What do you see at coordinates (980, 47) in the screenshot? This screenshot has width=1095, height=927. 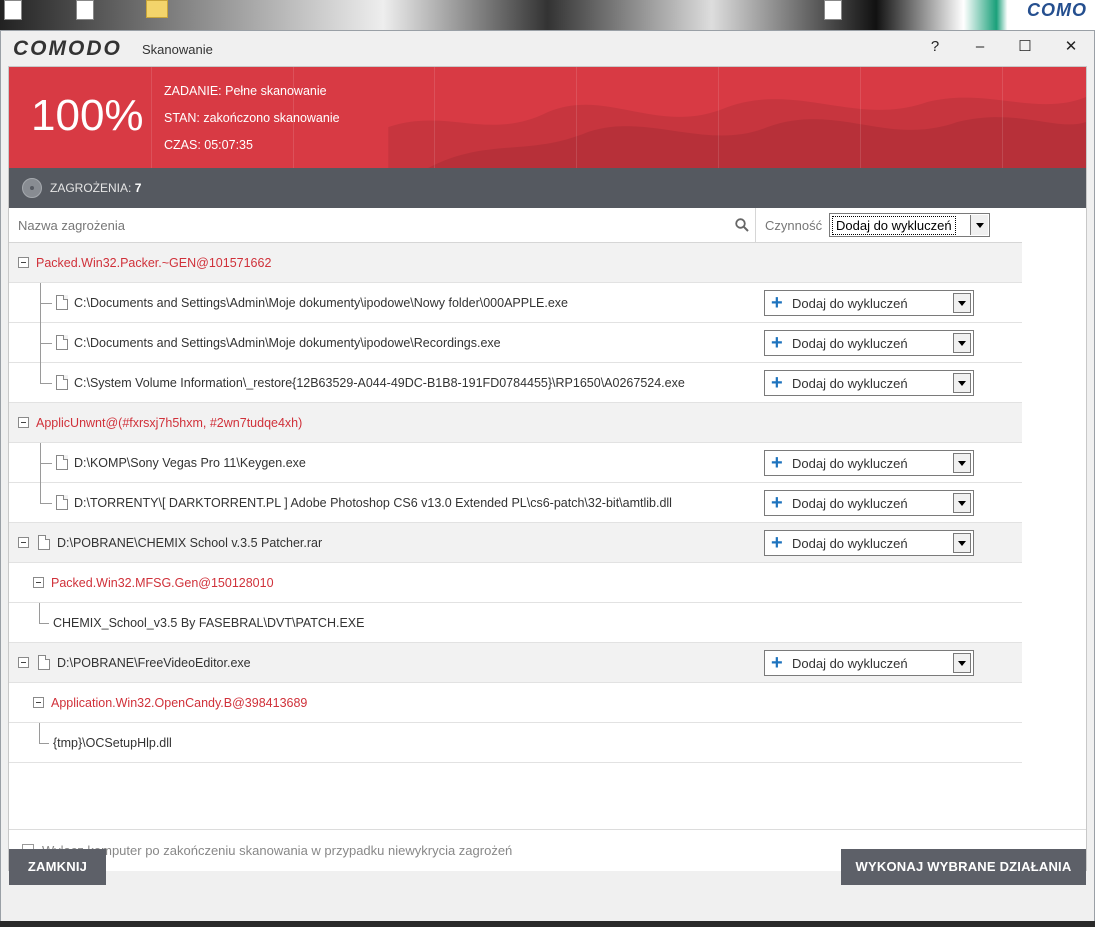 I see `minimize-button: –` at bounding box center [980, 47].